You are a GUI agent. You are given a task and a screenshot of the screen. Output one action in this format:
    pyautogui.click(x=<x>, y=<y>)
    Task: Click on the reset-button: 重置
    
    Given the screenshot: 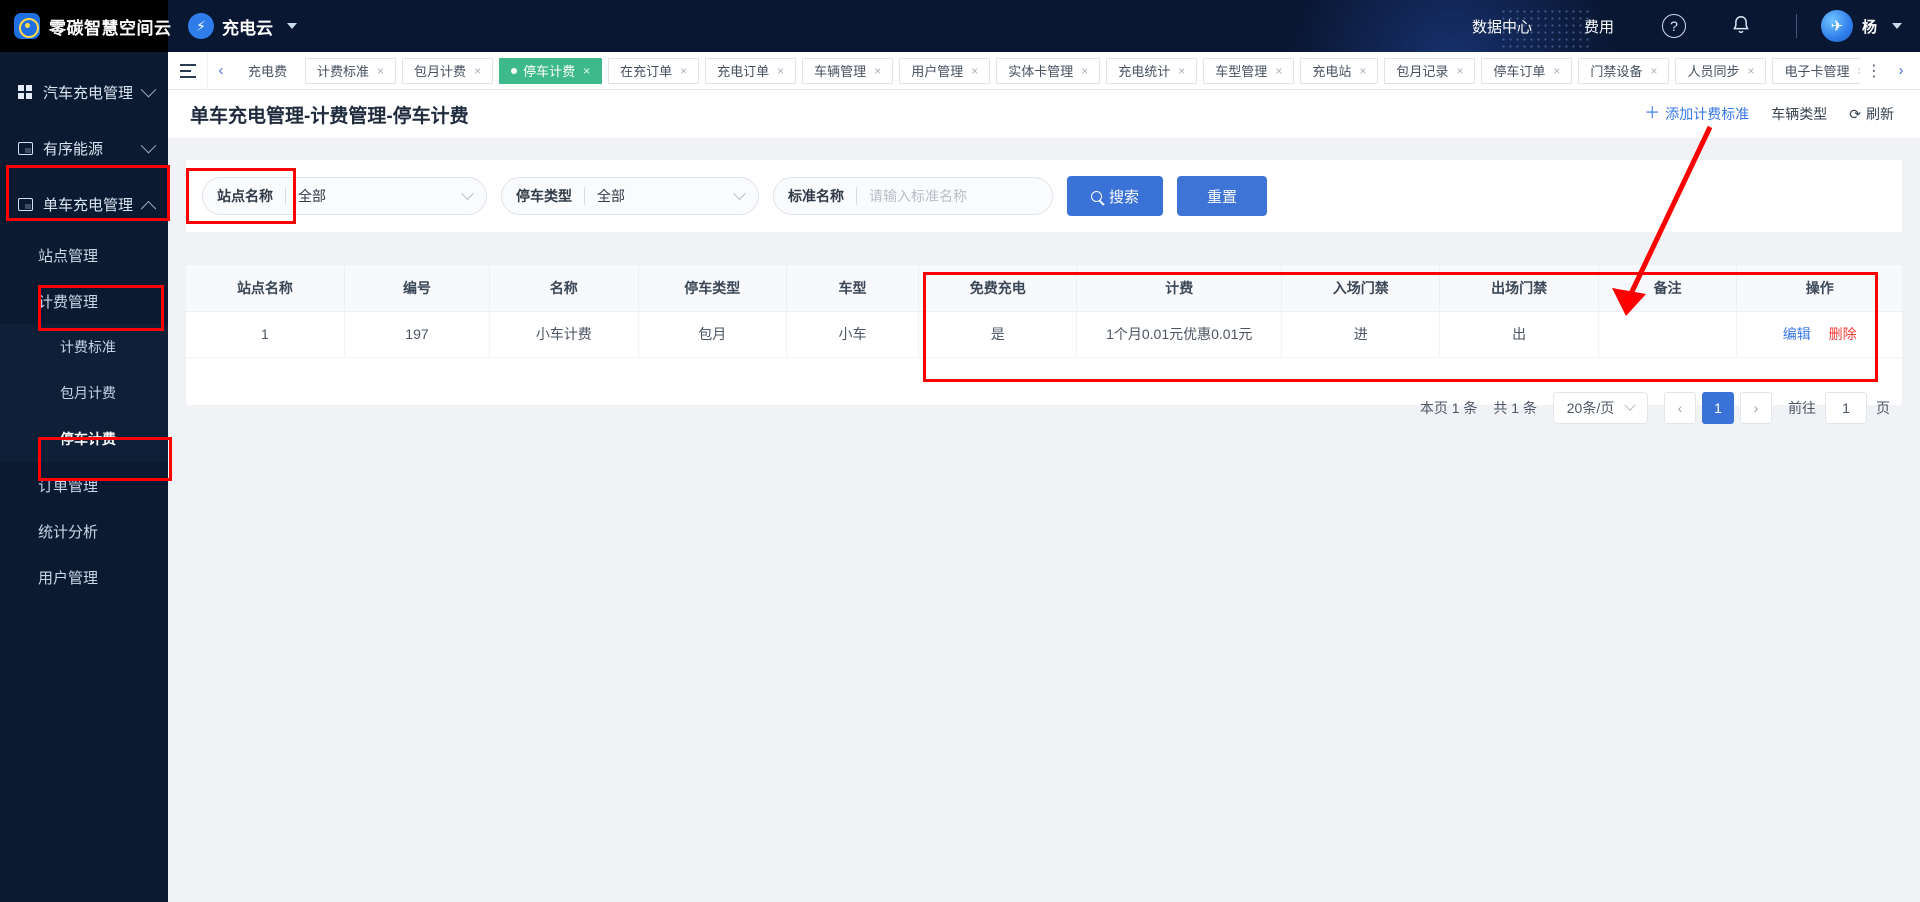 What is the action you would take?
    pyautogui.click(x=1222, y=196)
    